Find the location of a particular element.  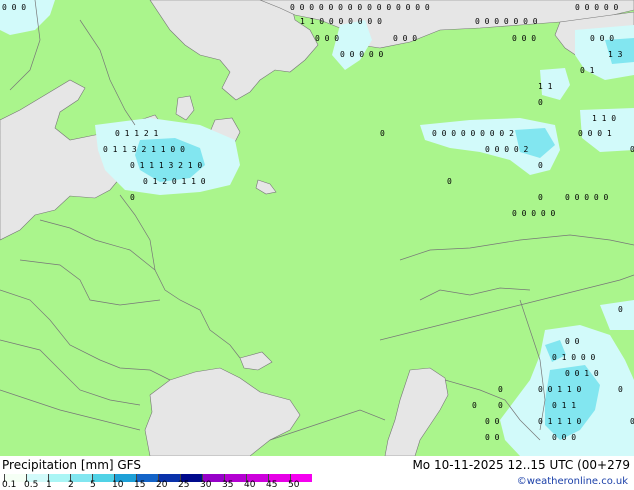

sea-of-azov is located at coordinates (256, 361).